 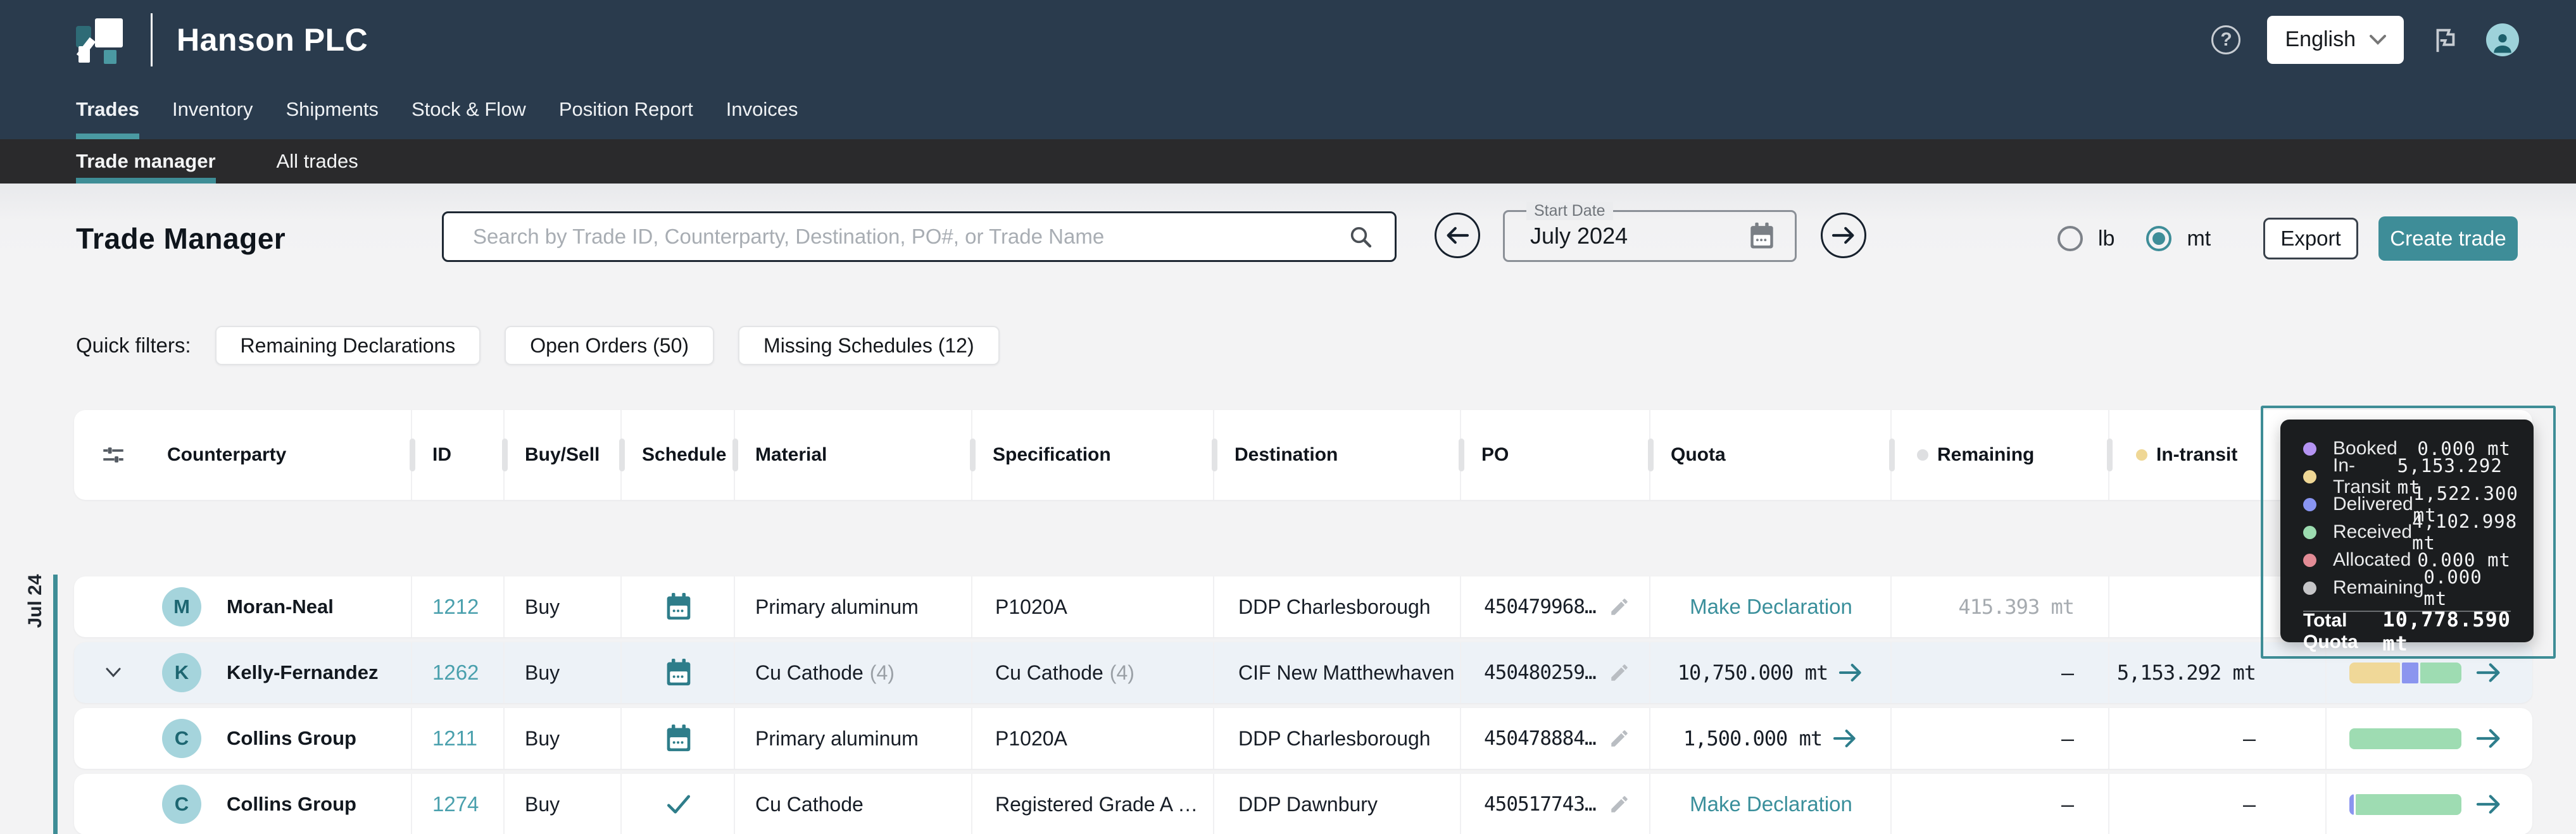 What do you see at coordinates (107, 109) in the screenshot?
I see `nav-tab-trades: Trades` at bounding box center [107, 109].